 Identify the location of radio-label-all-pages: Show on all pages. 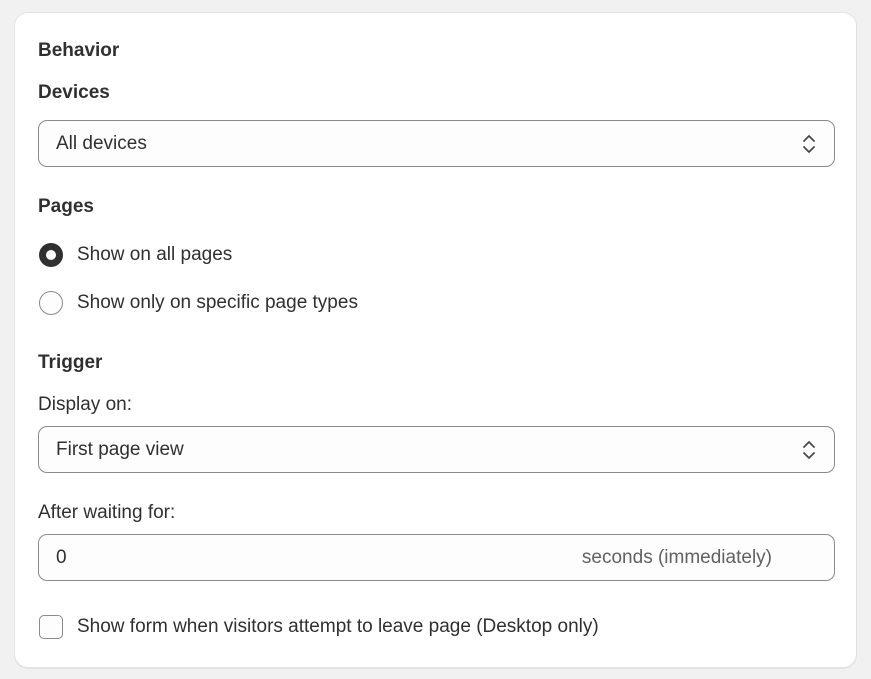
(155, 254).